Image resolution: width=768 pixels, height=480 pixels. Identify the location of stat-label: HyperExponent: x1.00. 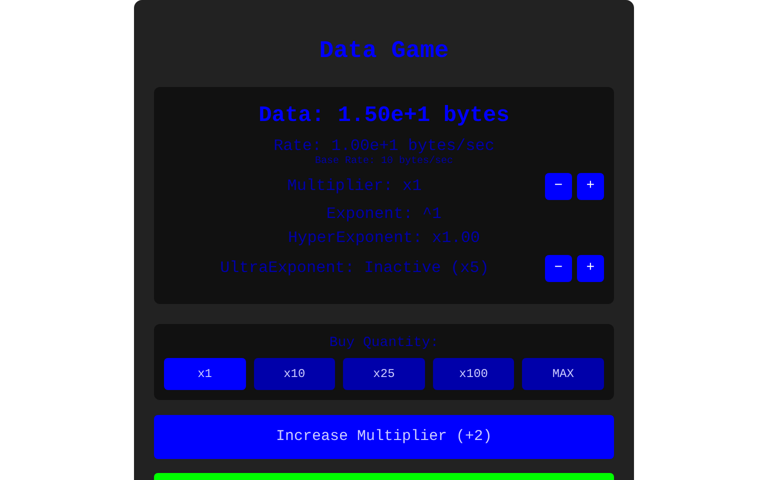
(384, 238).